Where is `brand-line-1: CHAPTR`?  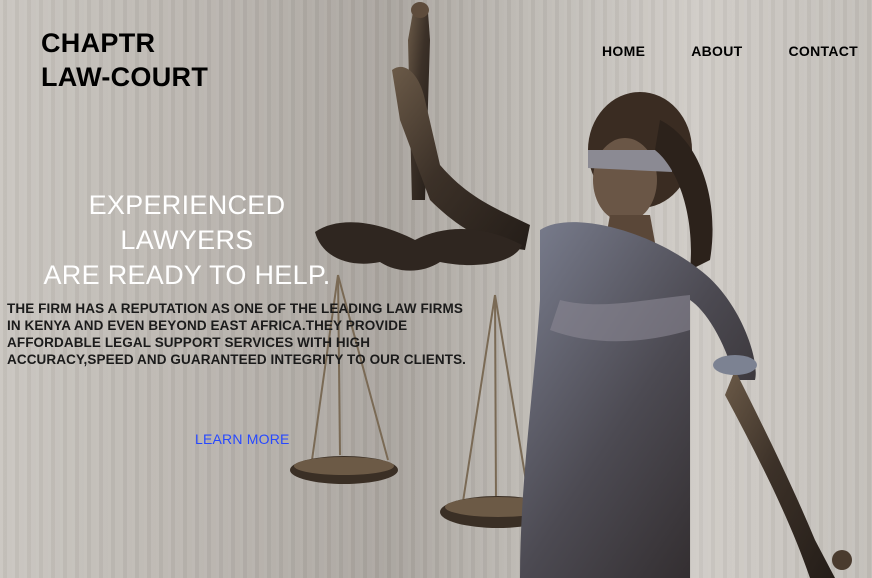
brand-line-1: CHAPTR is located at coordinates (98, 43).